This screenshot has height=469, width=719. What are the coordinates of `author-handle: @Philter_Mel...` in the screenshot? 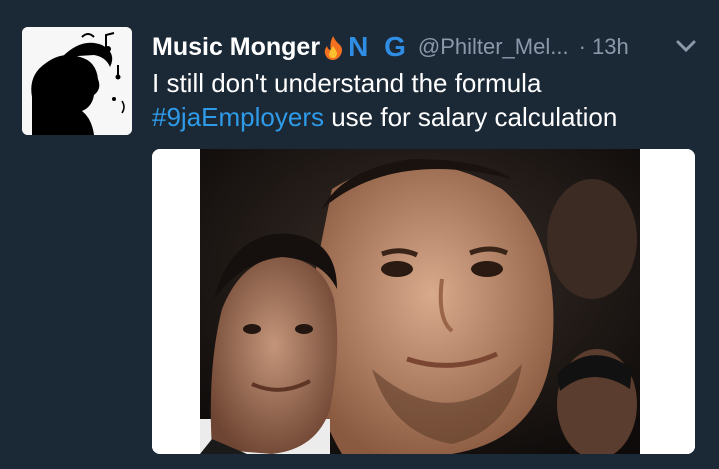 It's located at (493, 47).